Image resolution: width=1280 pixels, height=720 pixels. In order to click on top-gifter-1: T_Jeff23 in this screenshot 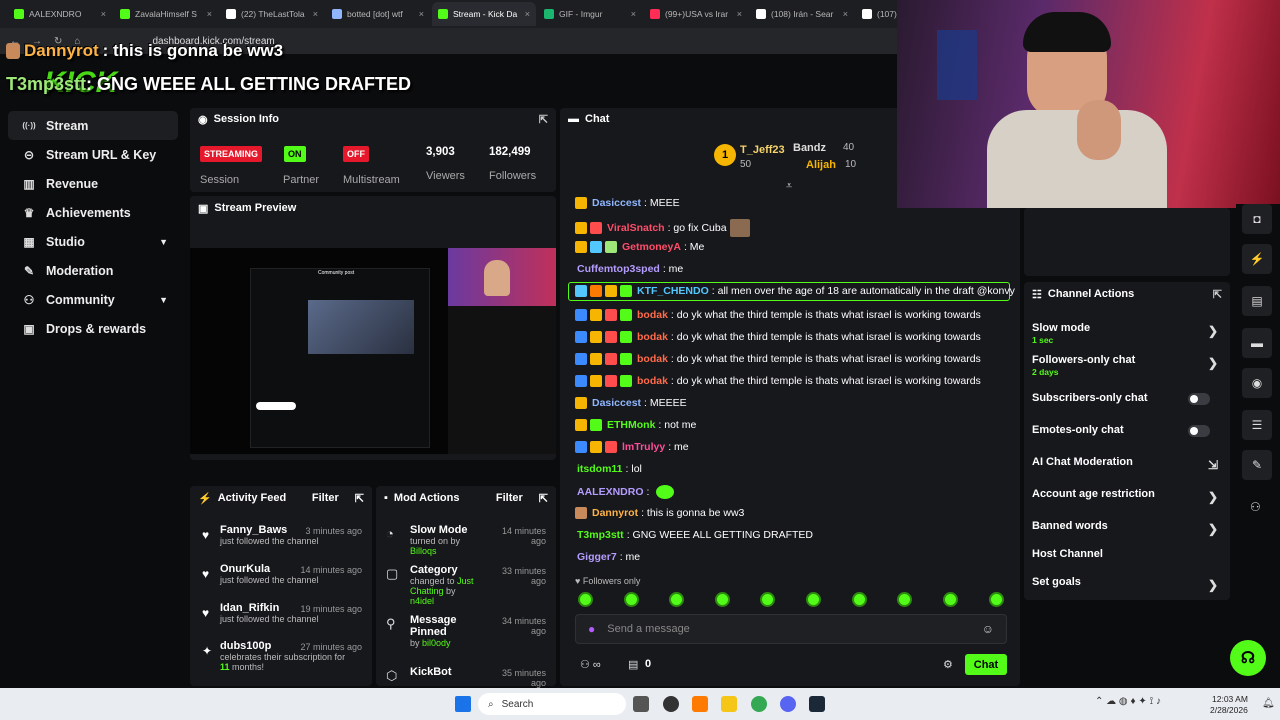, I will do `click(762, 150)`.